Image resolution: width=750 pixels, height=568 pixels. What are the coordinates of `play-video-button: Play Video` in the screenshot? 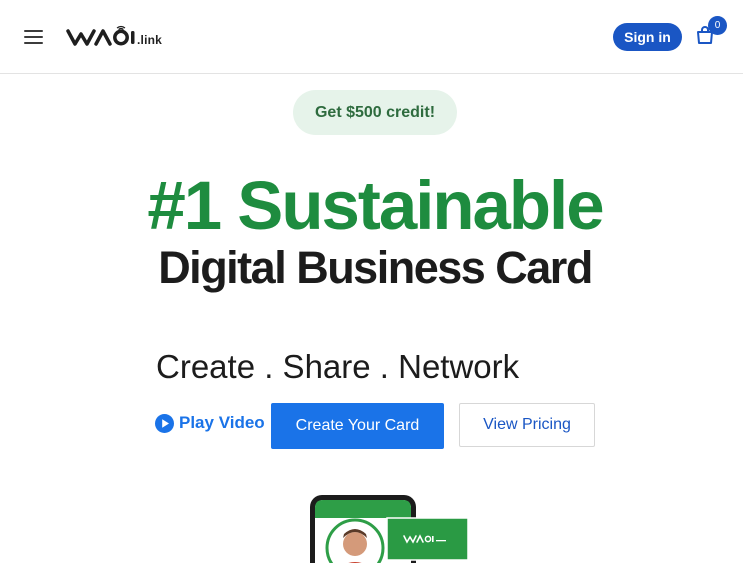 It's located at (210, 423).